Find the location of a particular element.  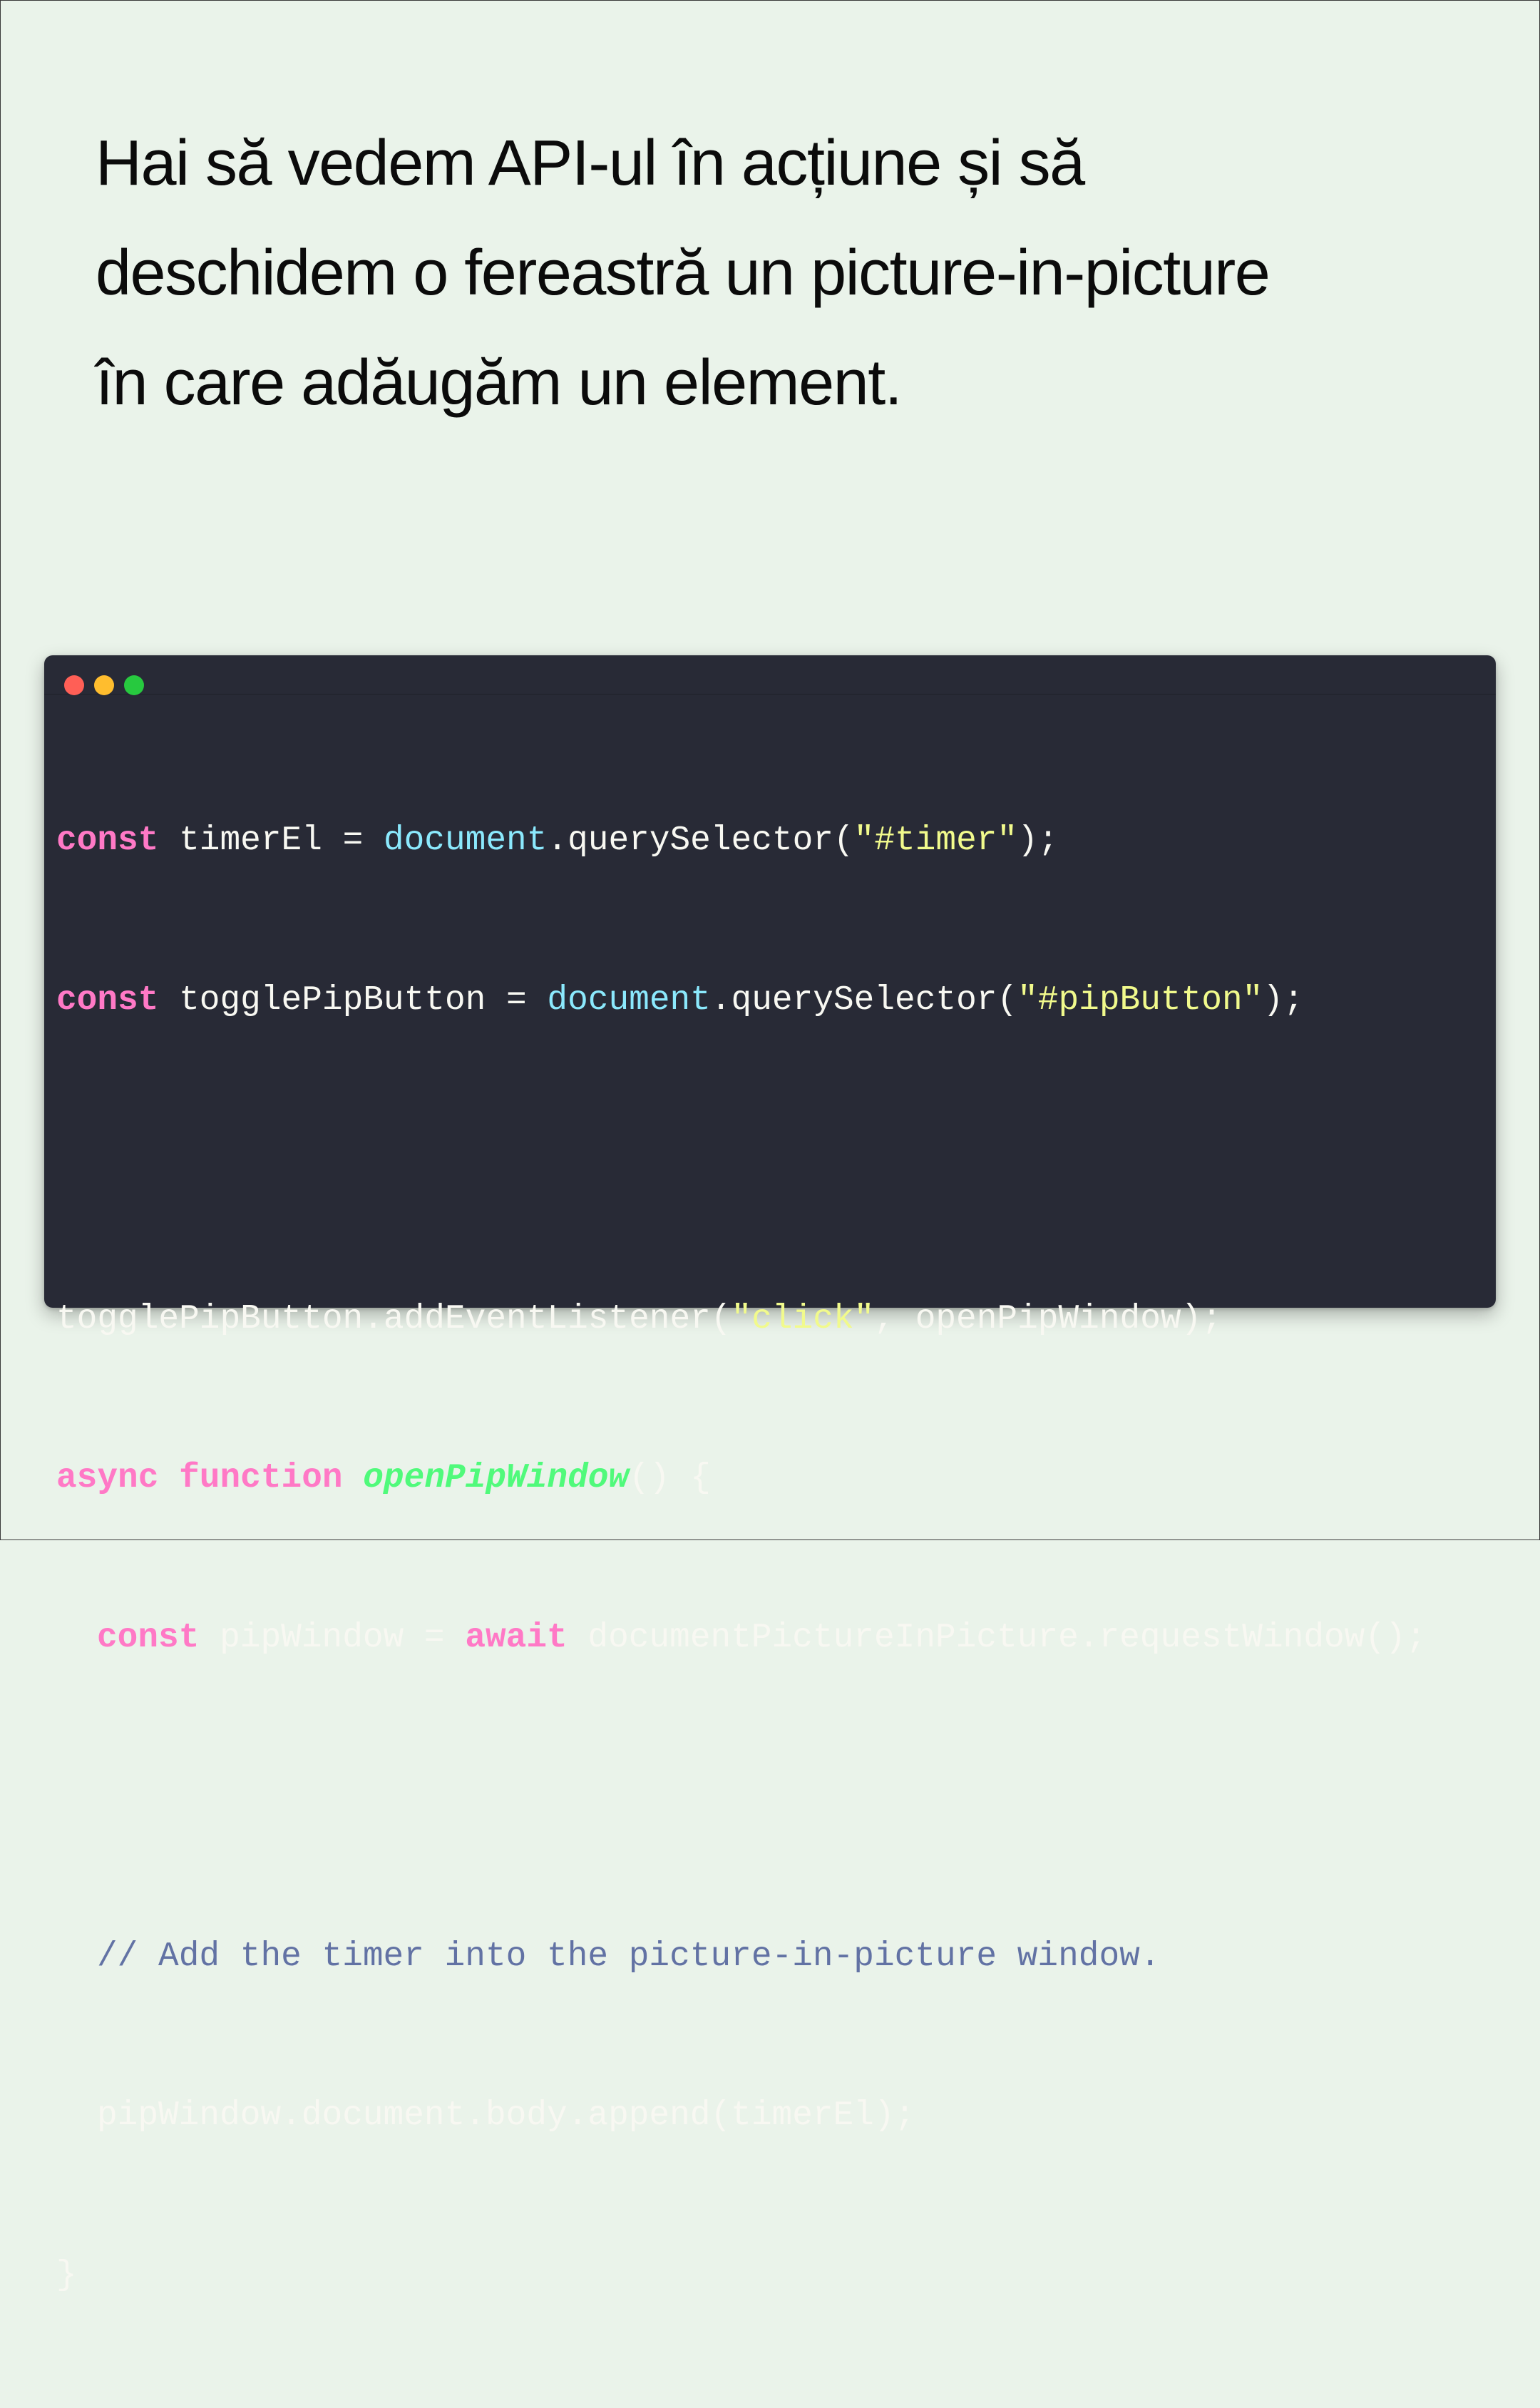

code-keyword: function is located at coordinates (261, 1478).